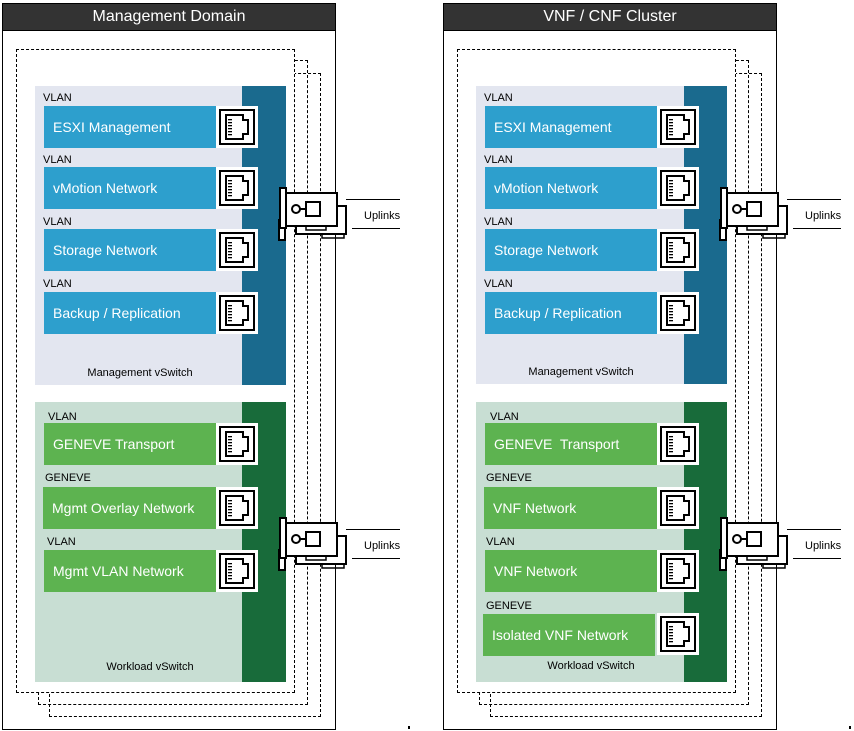 This screenshot has width=854, height=731. What do you see at coordinates (130, 571) in the screenshot?
I see `portgroup-mgmt-vlan-network: Mgmt VLAN Network` at bounding box center [130, 571].